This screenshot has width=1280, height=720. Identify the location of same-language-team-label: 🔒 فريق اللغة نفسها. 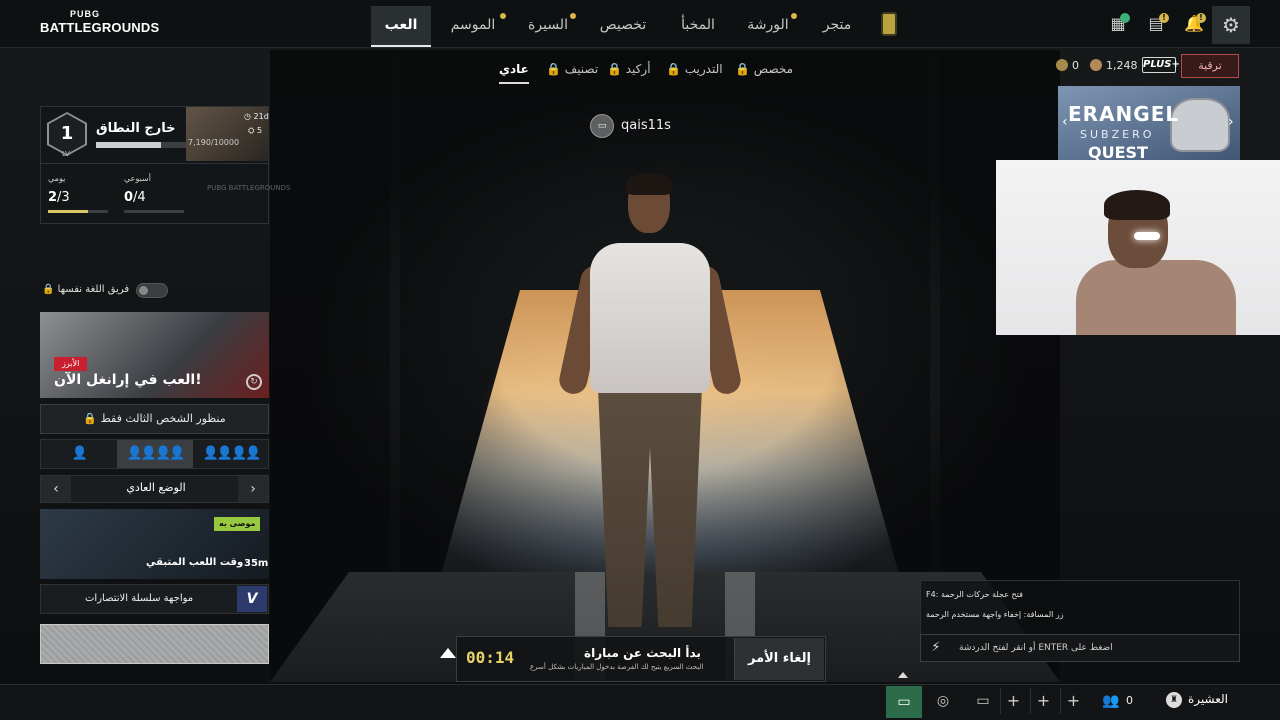
(86, 289).